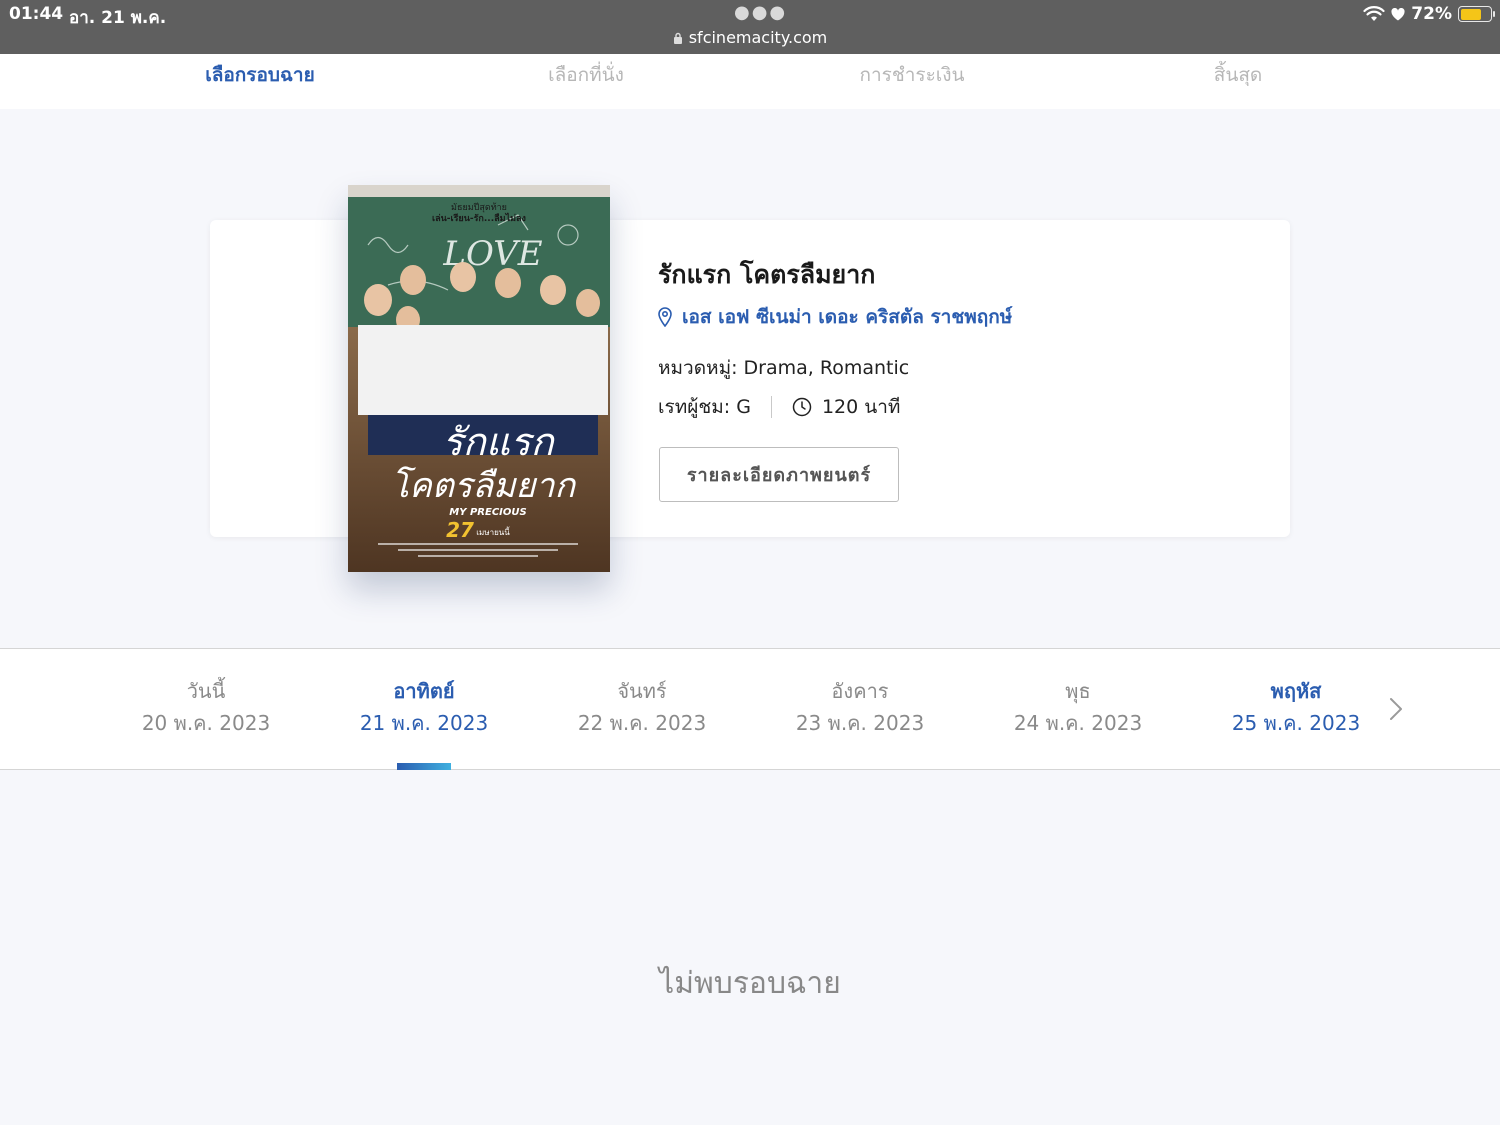  What do you see at coordinates (642, 691) in the screenshot?
I see `date-tab-day: จันทร์` at bounding box center [642, 691].